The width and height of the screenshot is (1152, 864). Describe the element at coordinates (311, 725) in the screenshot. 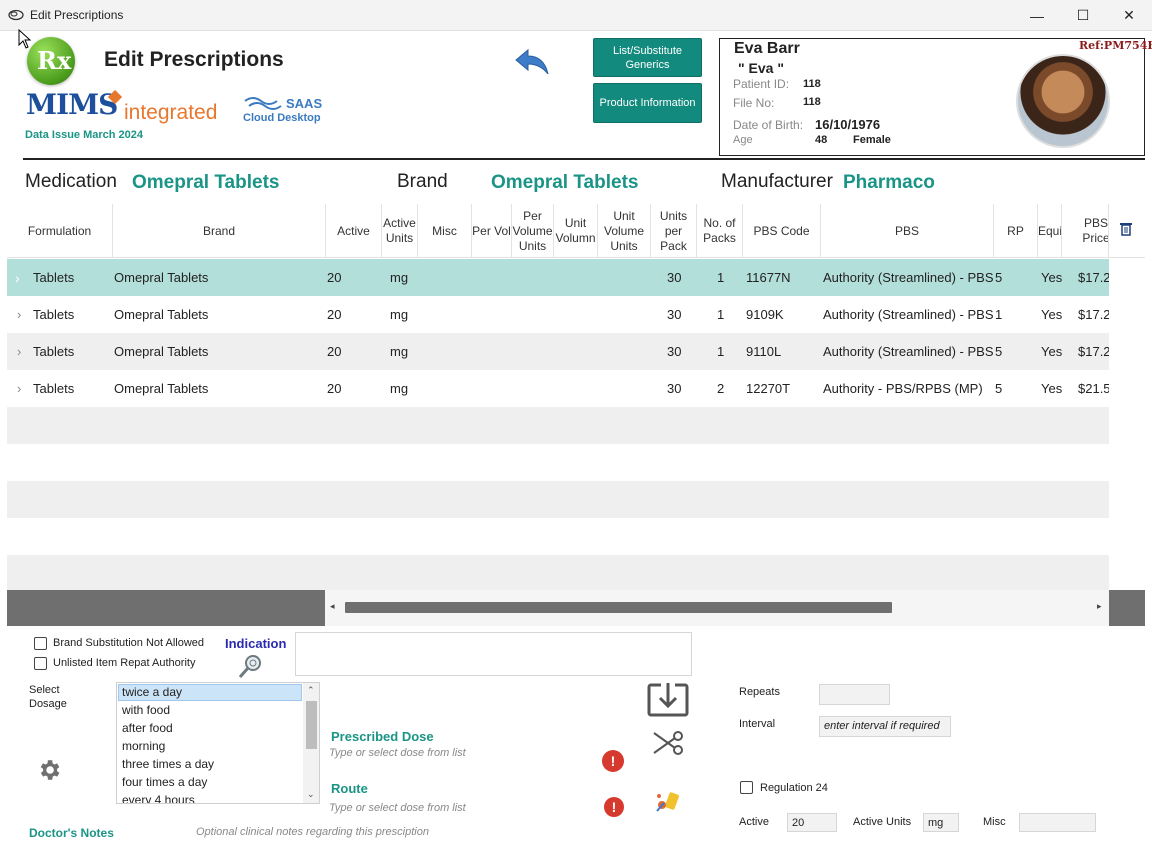

I see `dosage-scroll-thumb` at that location.